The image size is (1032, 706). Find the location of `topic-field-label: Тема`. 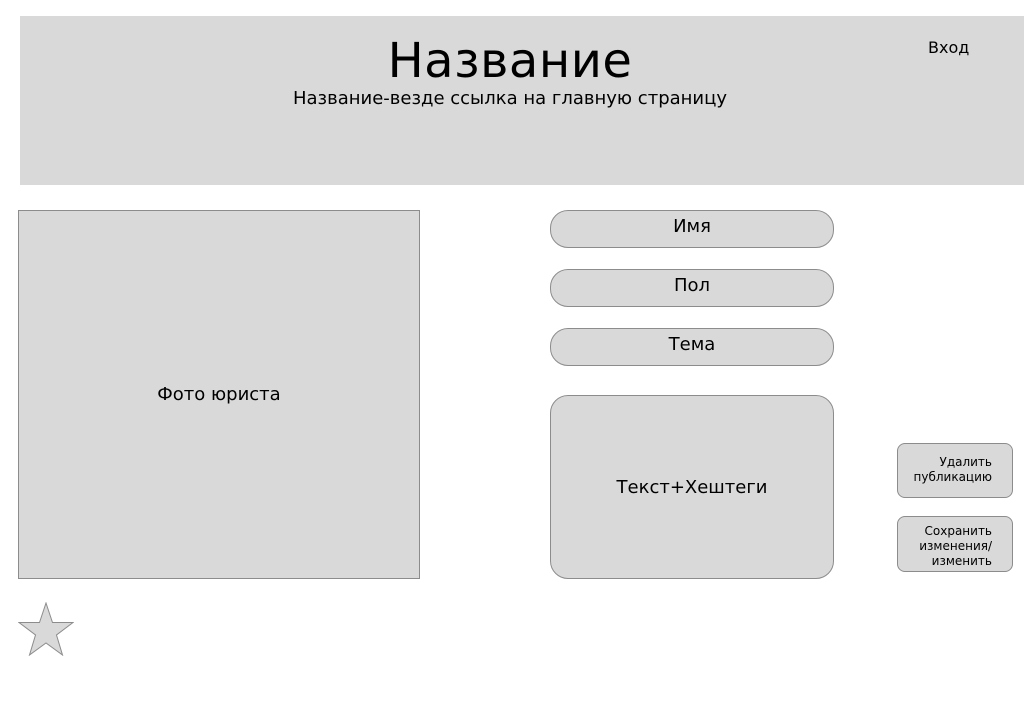

topic-field-label: Тема is located at coordinates (692, 344).